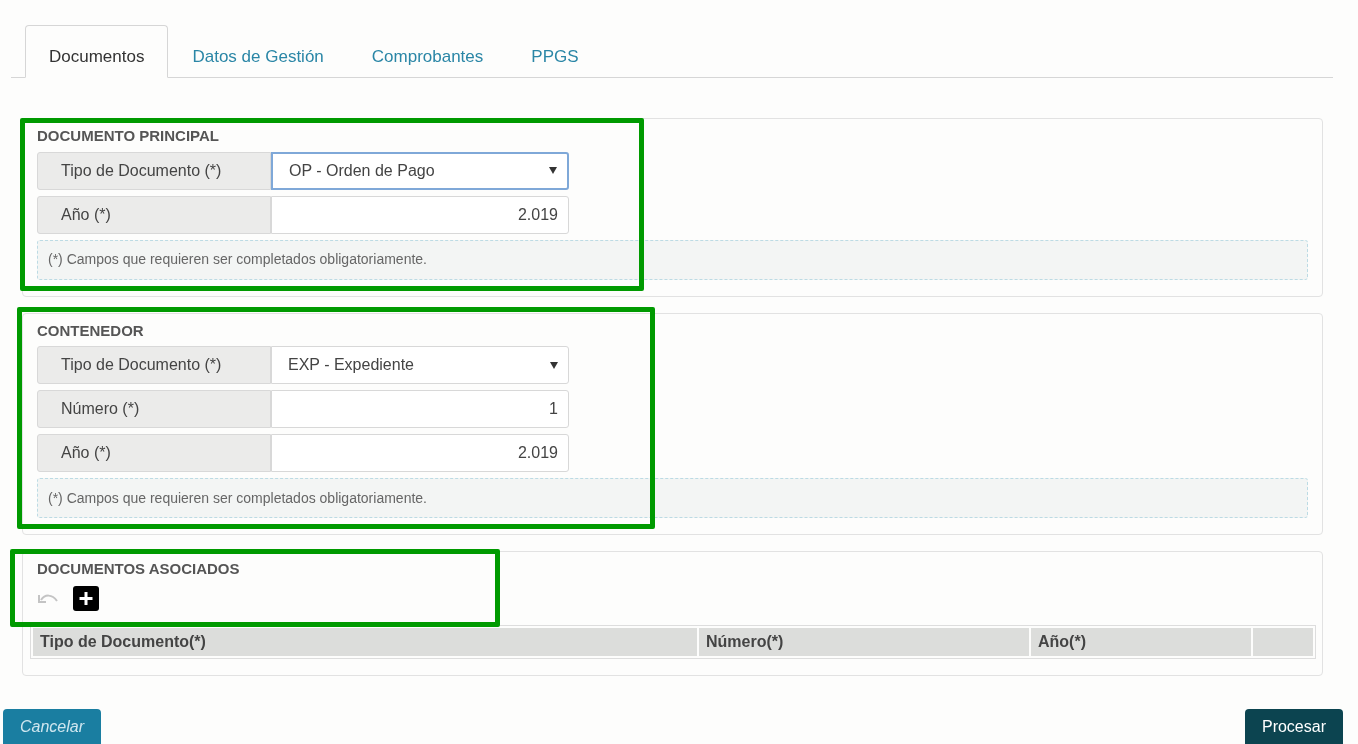  Describe the element at coordinates (420, 170) in the screenshot. I see `select-field: OP - Orden de Pago` at that location.